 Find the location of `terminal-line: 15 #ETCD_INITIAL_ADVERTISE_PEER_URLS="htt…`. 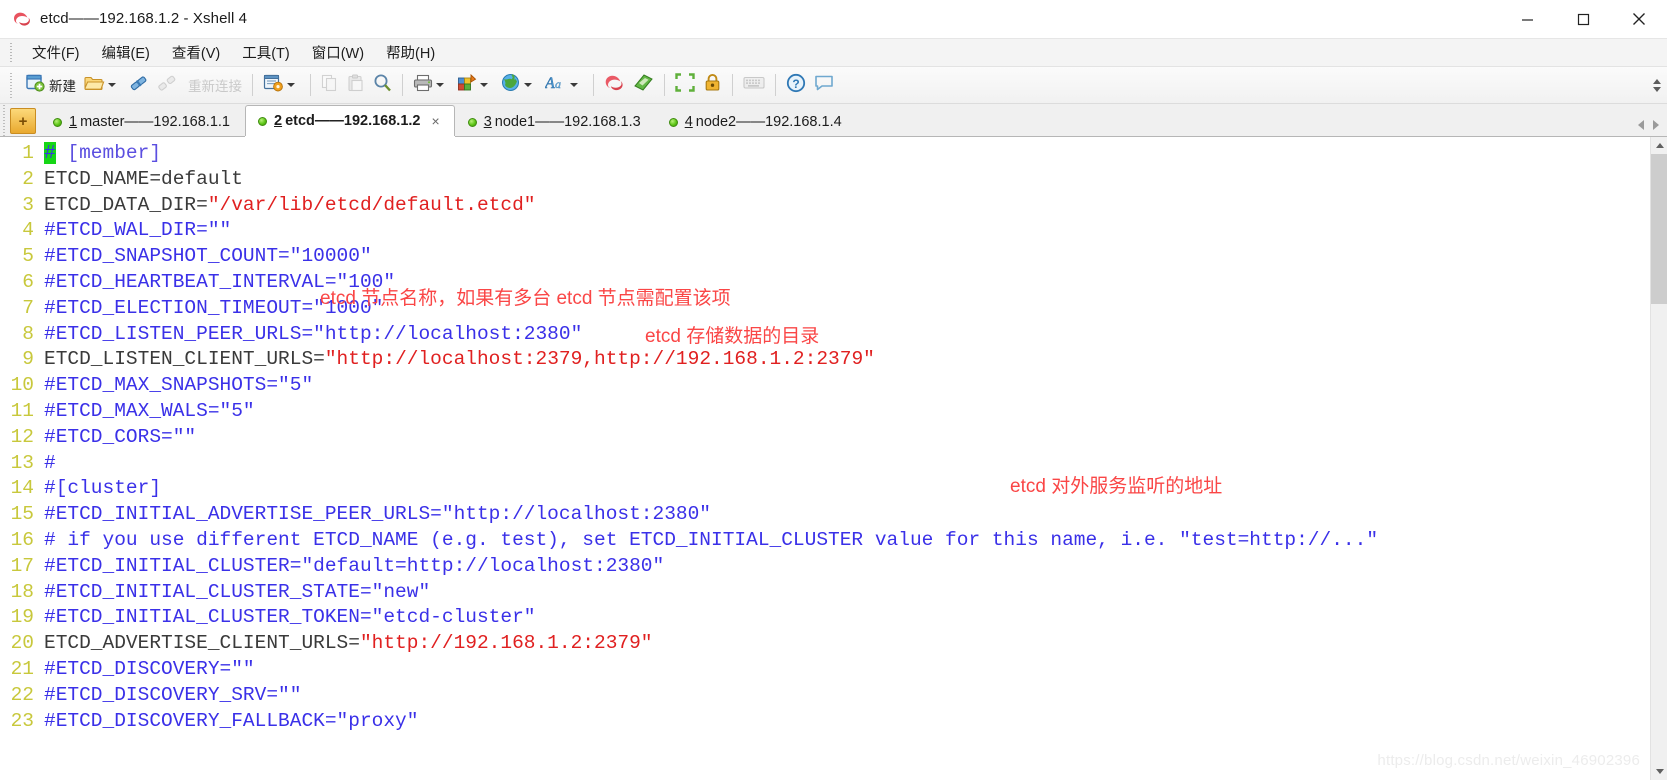

terminal-line: 15 #ETCD_INITIAL_ADVERTISE_PEER_URLS="htt… is located at coordinates (825, 515).